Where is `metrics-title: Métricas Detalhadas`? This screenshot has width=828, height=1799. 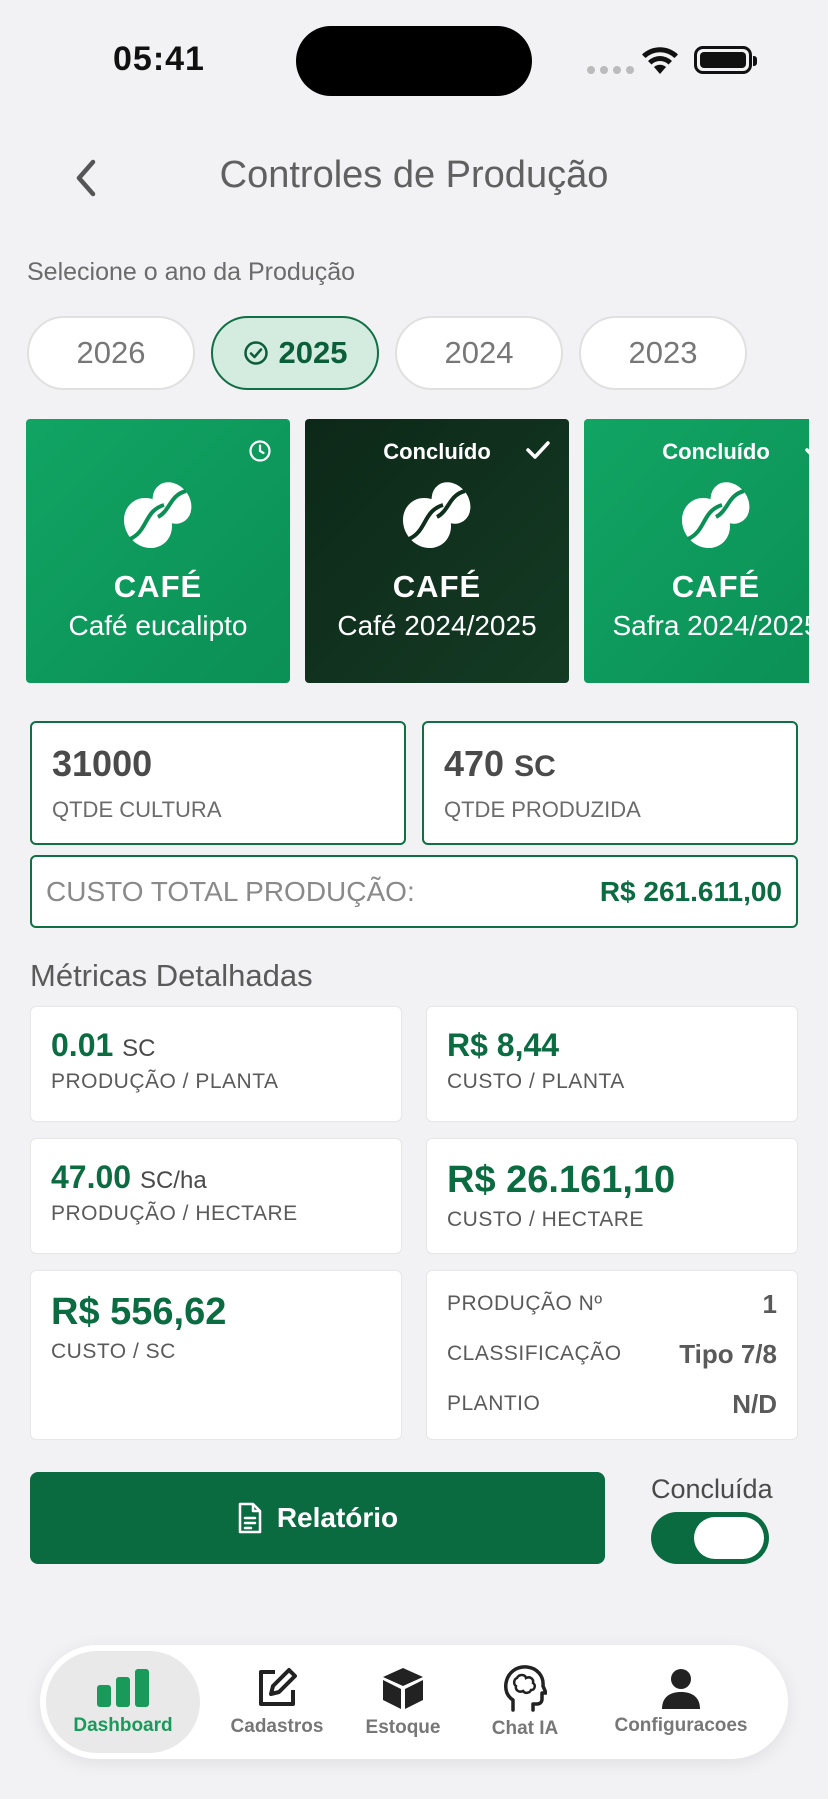
metrics-title: Métricas Detalhadas is located at coordinates (171, 975).